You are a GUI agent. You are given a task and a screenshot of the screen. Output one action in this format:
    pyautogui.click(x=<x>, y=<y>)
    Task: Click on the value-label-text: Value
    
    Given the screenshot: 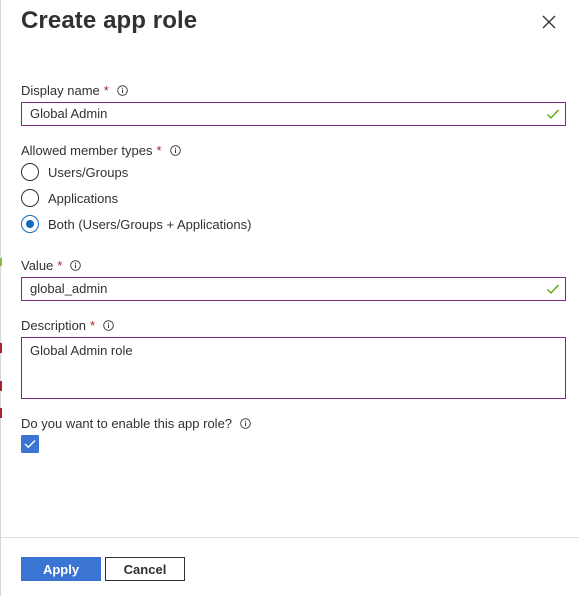 What is the action you would take?
    pyautogui.click(x=37, y=265)
    